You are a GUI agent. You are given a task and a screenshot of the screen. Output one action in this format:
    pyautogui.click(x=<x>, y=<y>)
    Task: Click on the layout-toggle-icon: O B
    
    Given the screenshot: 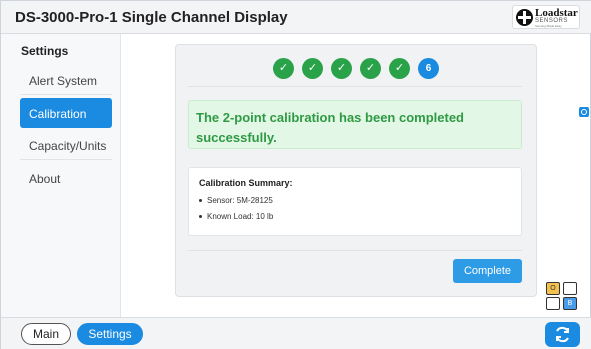 What is the action you would take?
    pyautogui.click(x=564, y=297)
    